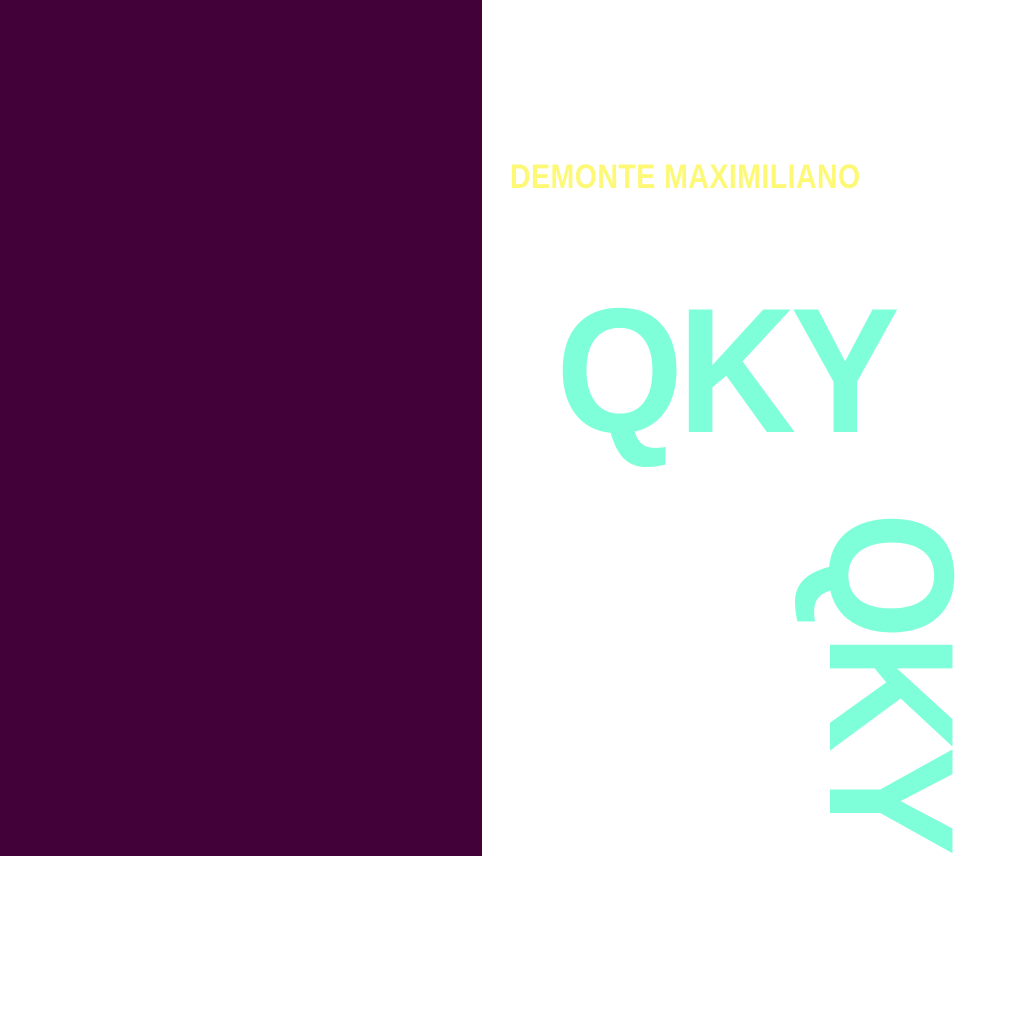  I want to click on brand-name: DEMONTE MAXIMILIANO, so click(685, 177).